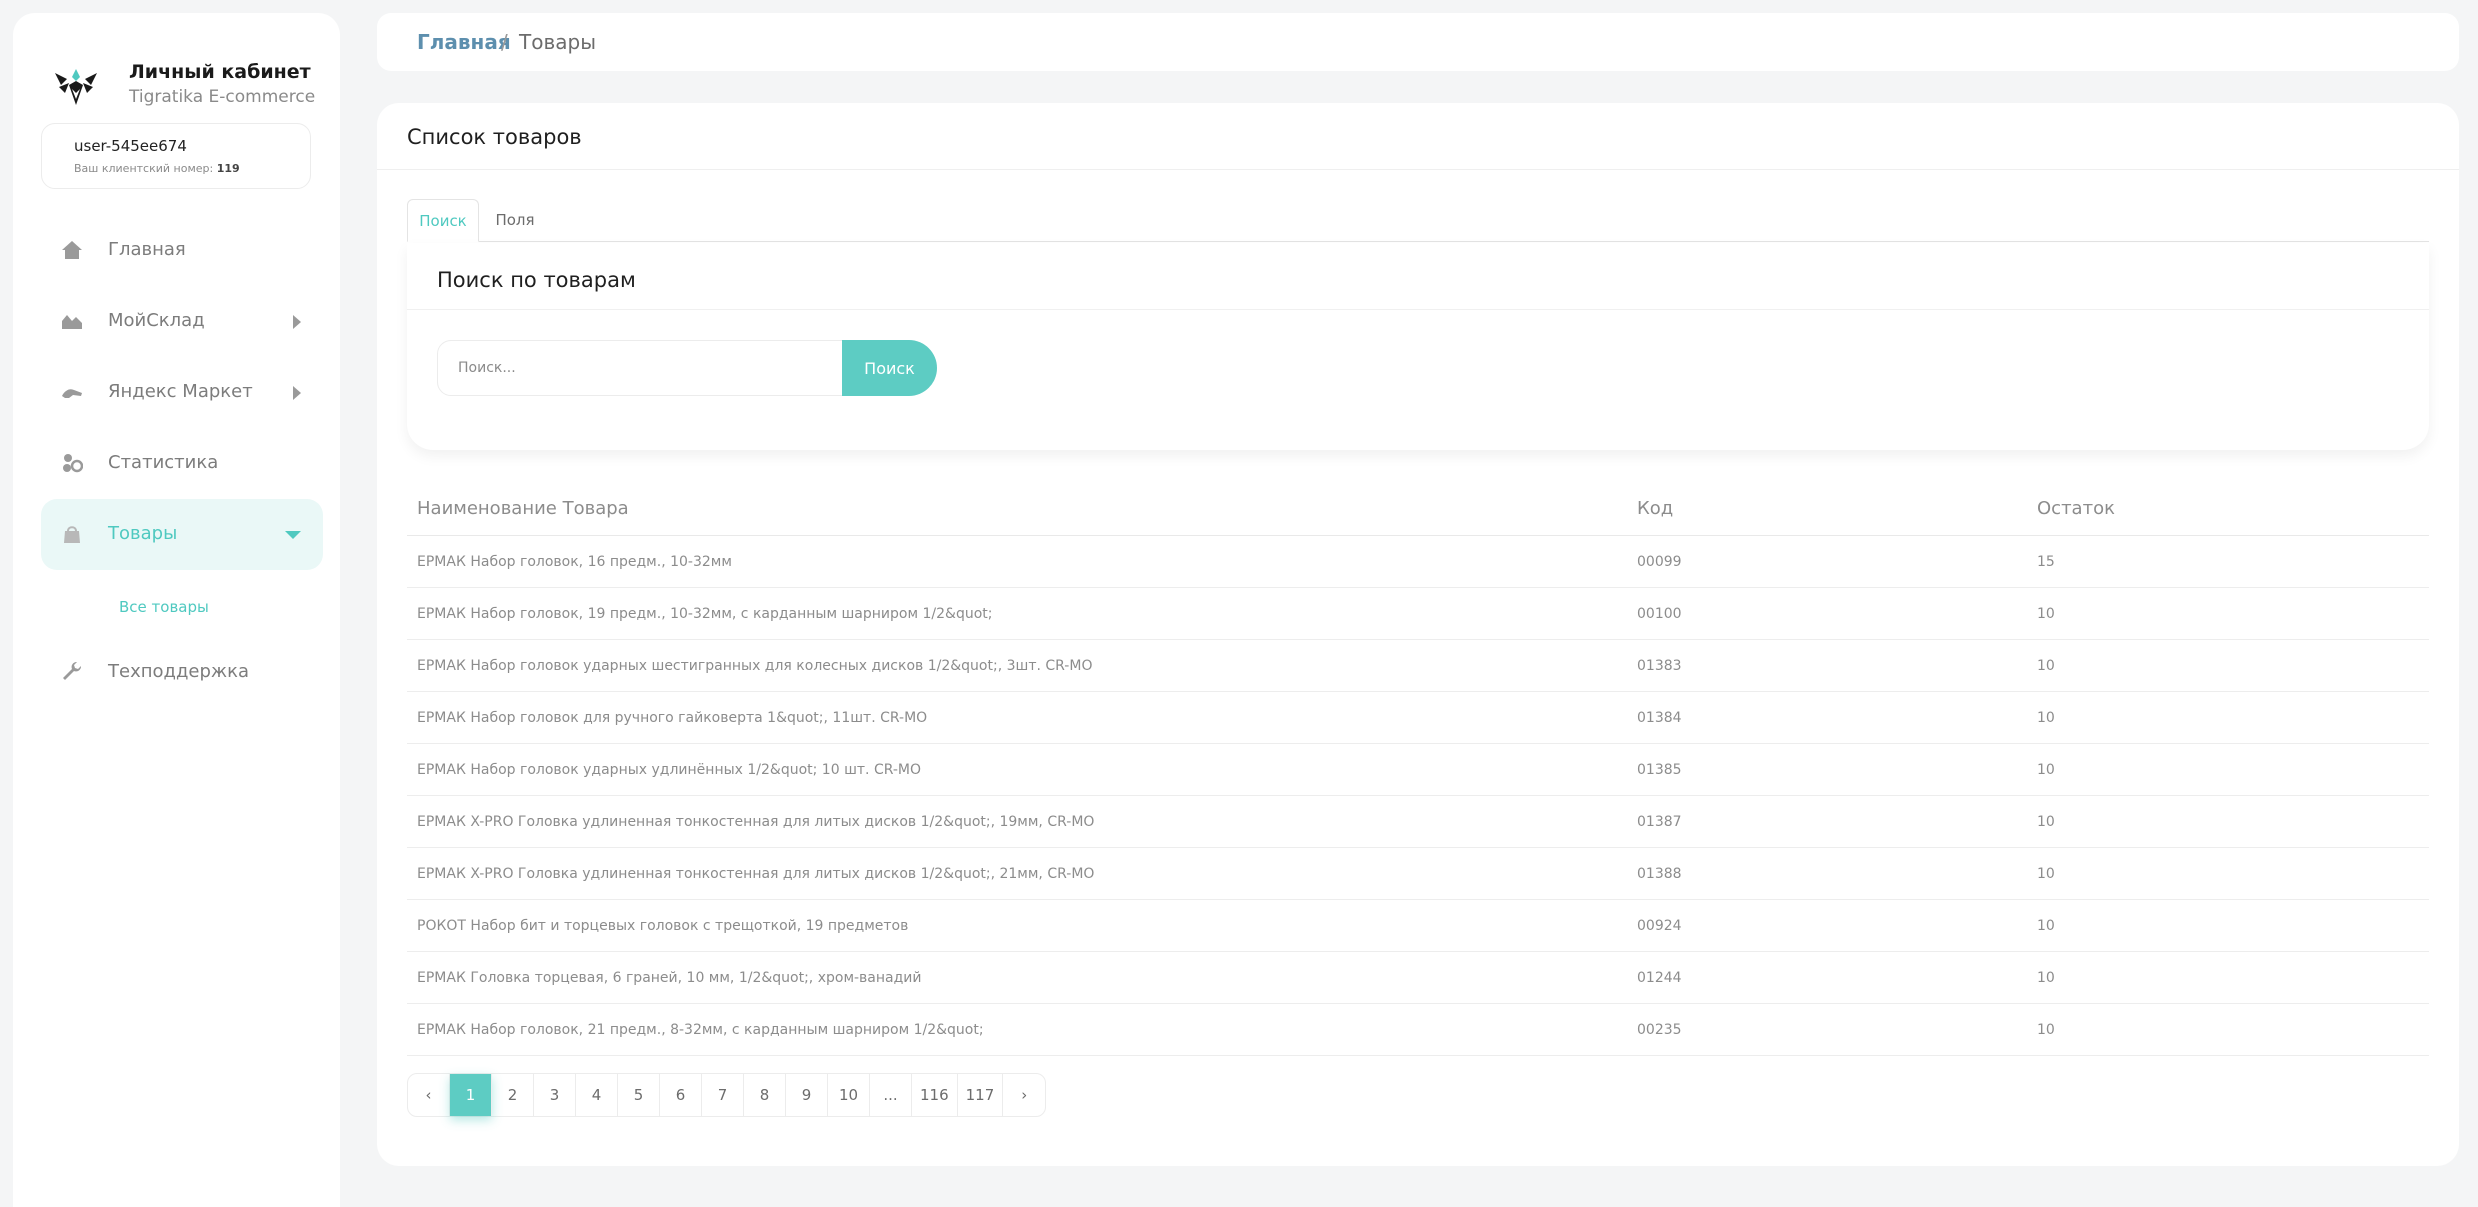  I want to click on sidebar-item-label: МойСклад, so click(156, 320).